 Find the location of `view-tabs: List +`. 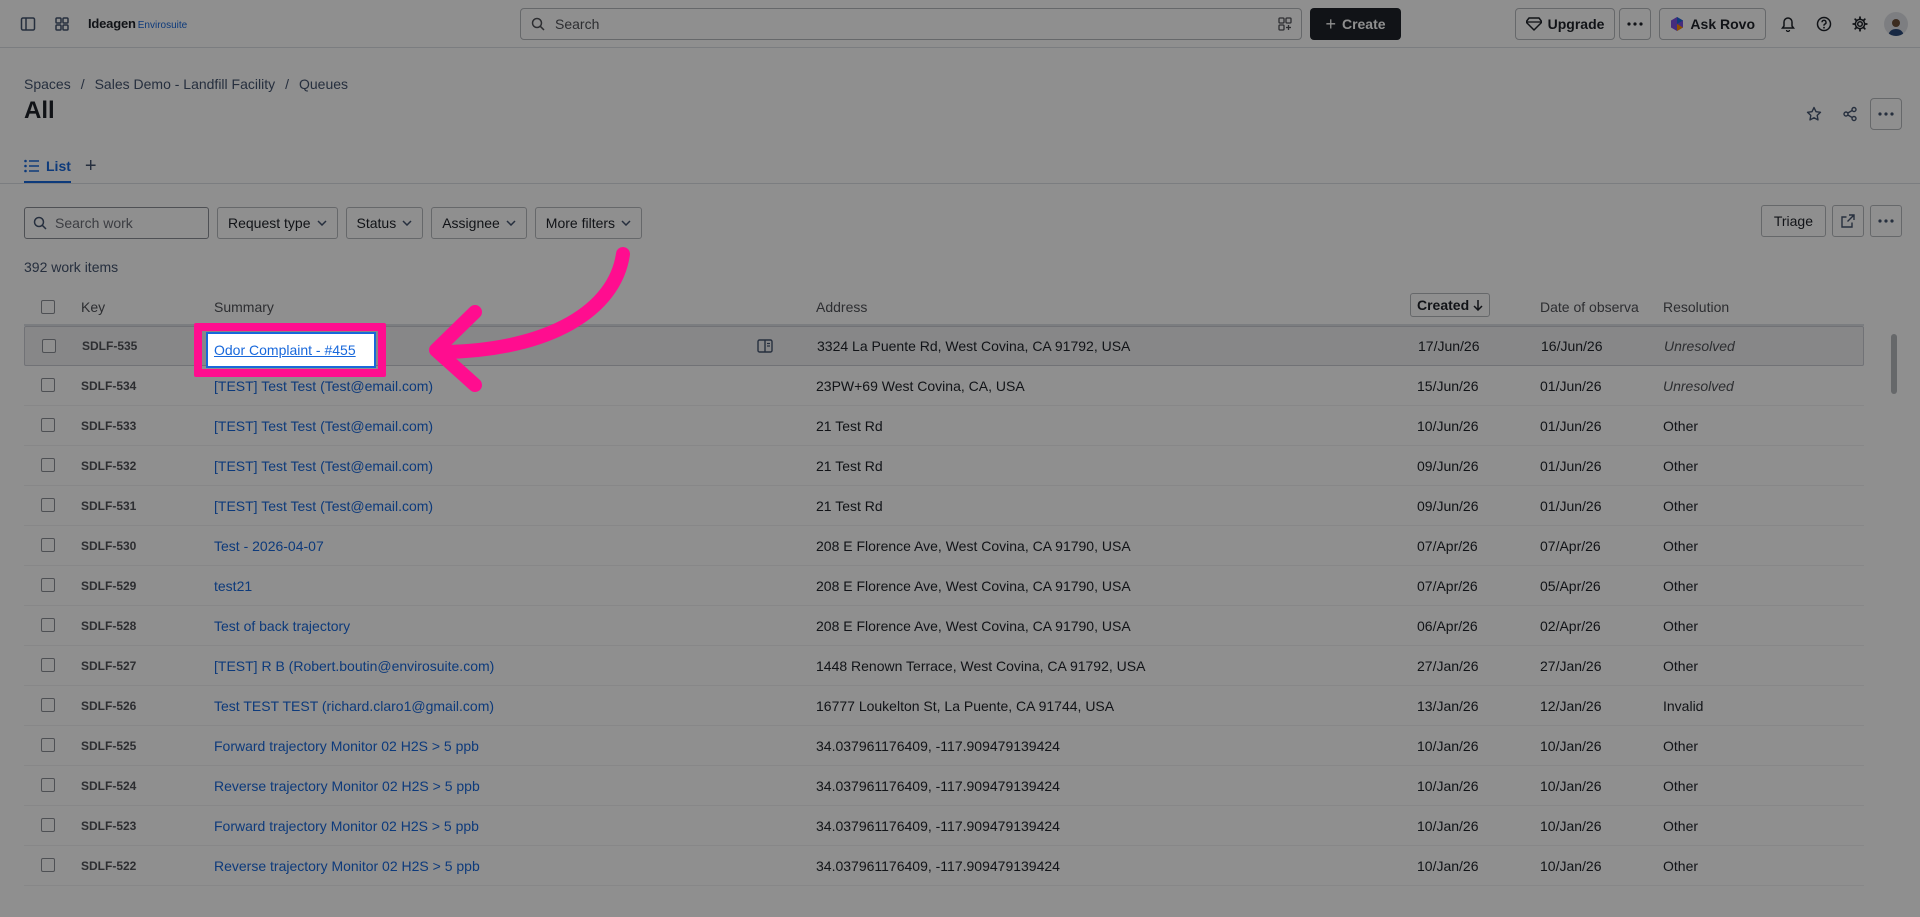

view-tabs: List + is located at coordinates (60, 169).